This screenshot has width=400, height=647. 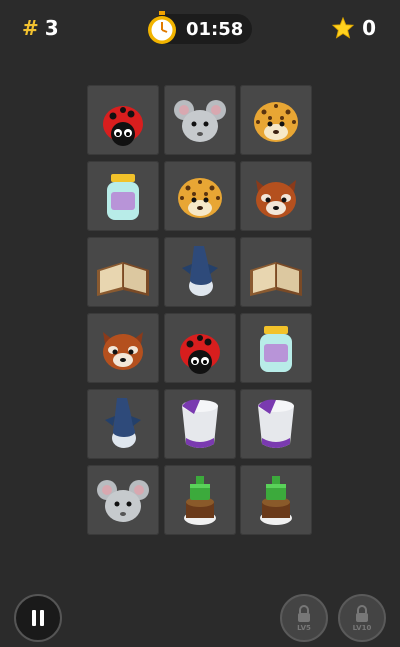 I want to click on score-indicator: 0, so click(x=354, y=28).